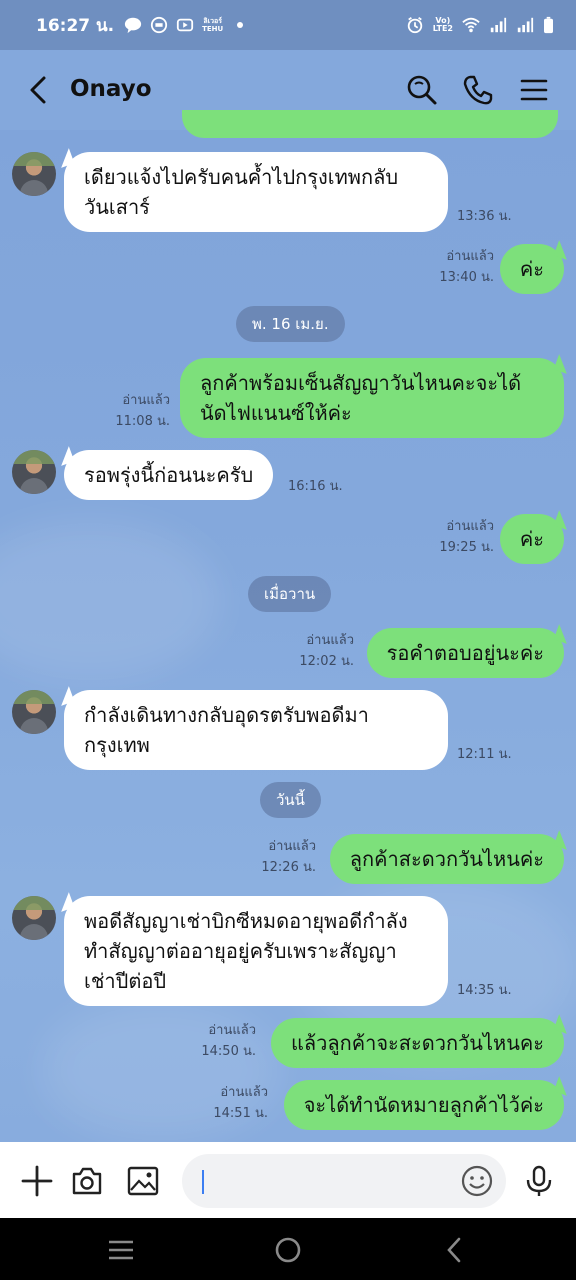 This screenshot has width=576, height=1280. What do you see at coordinates (471, 25) in the screenshot?
I see `wifi-icon` at bounding box center [471, 25].